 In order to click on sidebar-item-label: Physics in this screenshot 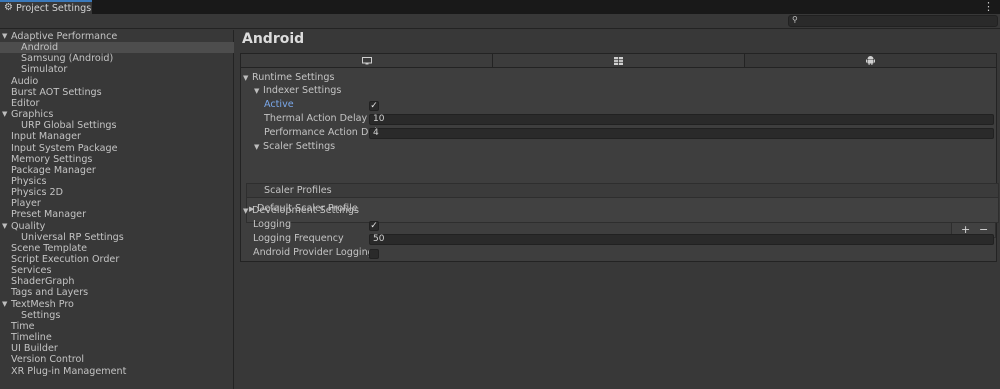, I will do `click(29, 181)`.